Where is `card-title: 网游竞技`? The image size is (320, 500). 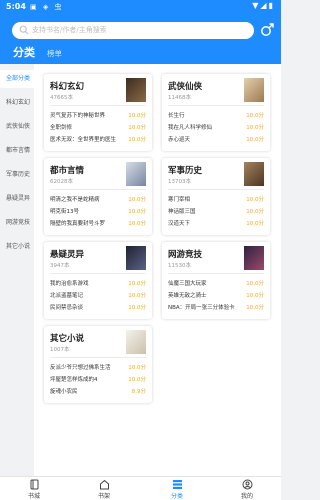
card-title: 网游竞技 is located at coordinates (185, 255).